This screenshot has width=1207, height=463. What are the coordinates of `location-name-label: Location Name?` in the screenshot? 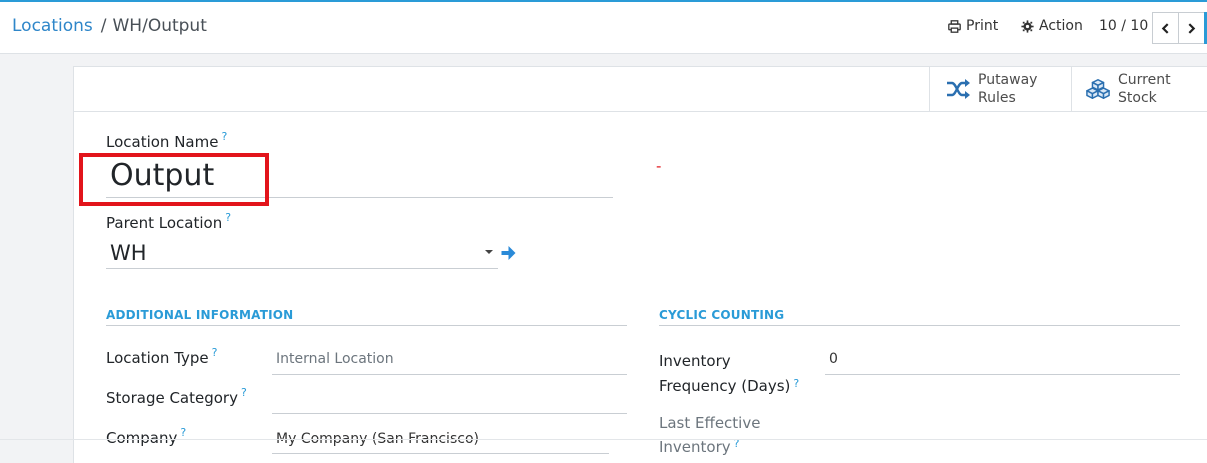 It's located at (166, 140).